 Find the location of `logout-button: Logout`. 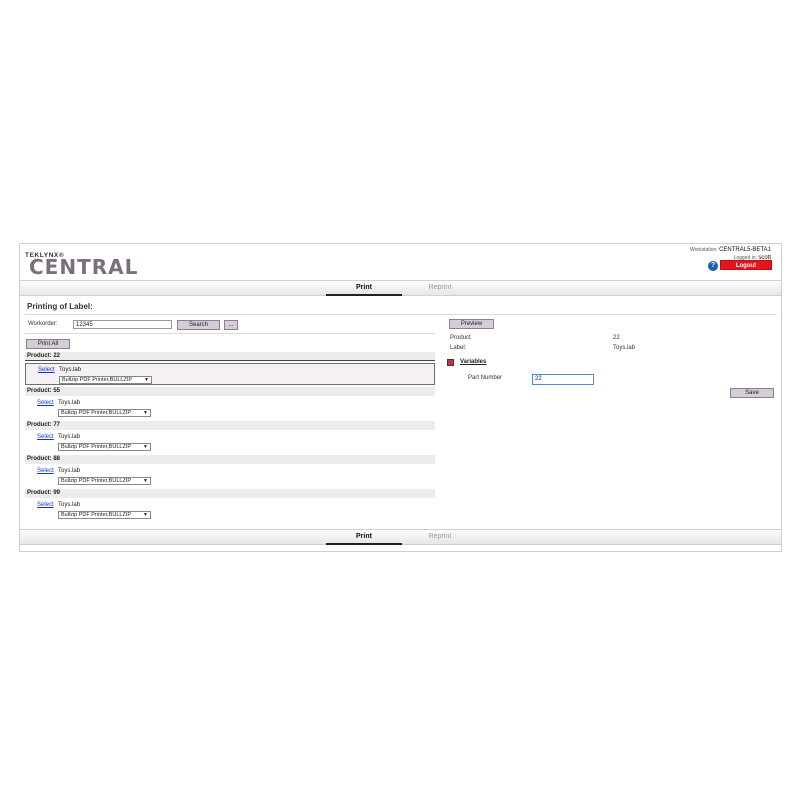

logout-button: Logout is located at coordinates (746, 265).